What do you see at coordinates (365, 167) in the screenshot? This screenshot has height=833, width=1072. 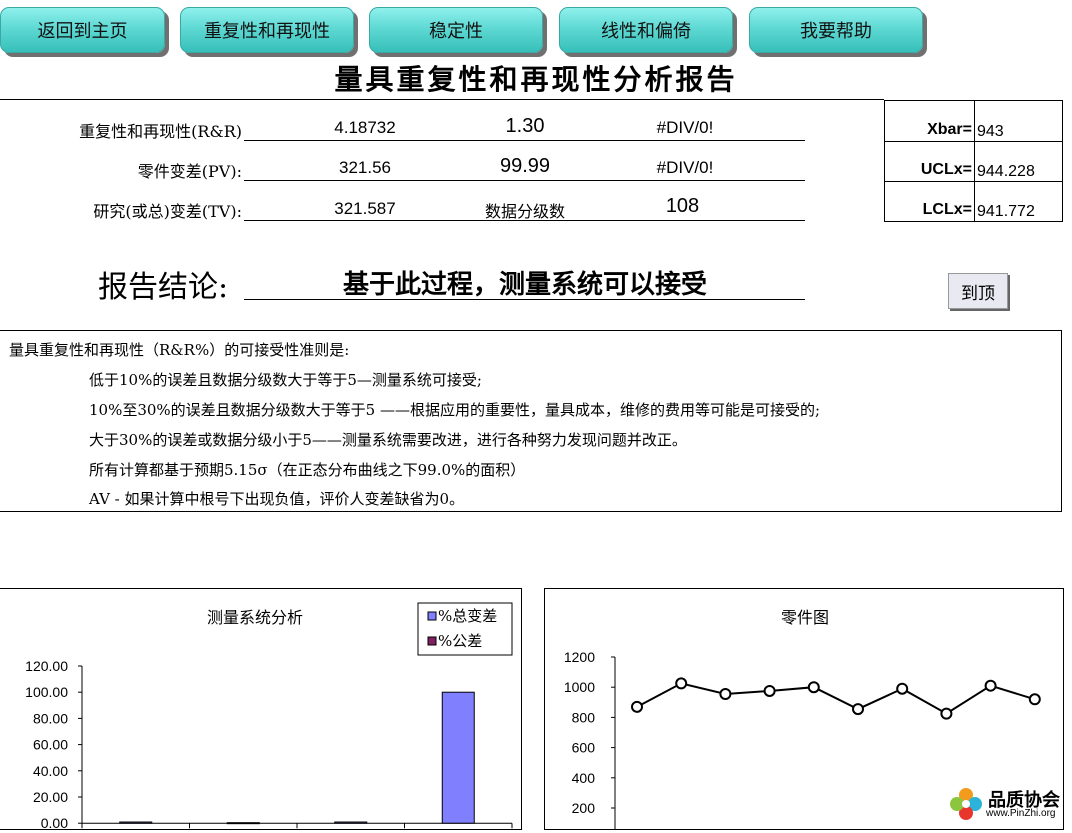 I see `pv-value: 321.56` at bounding box center [365, 167].